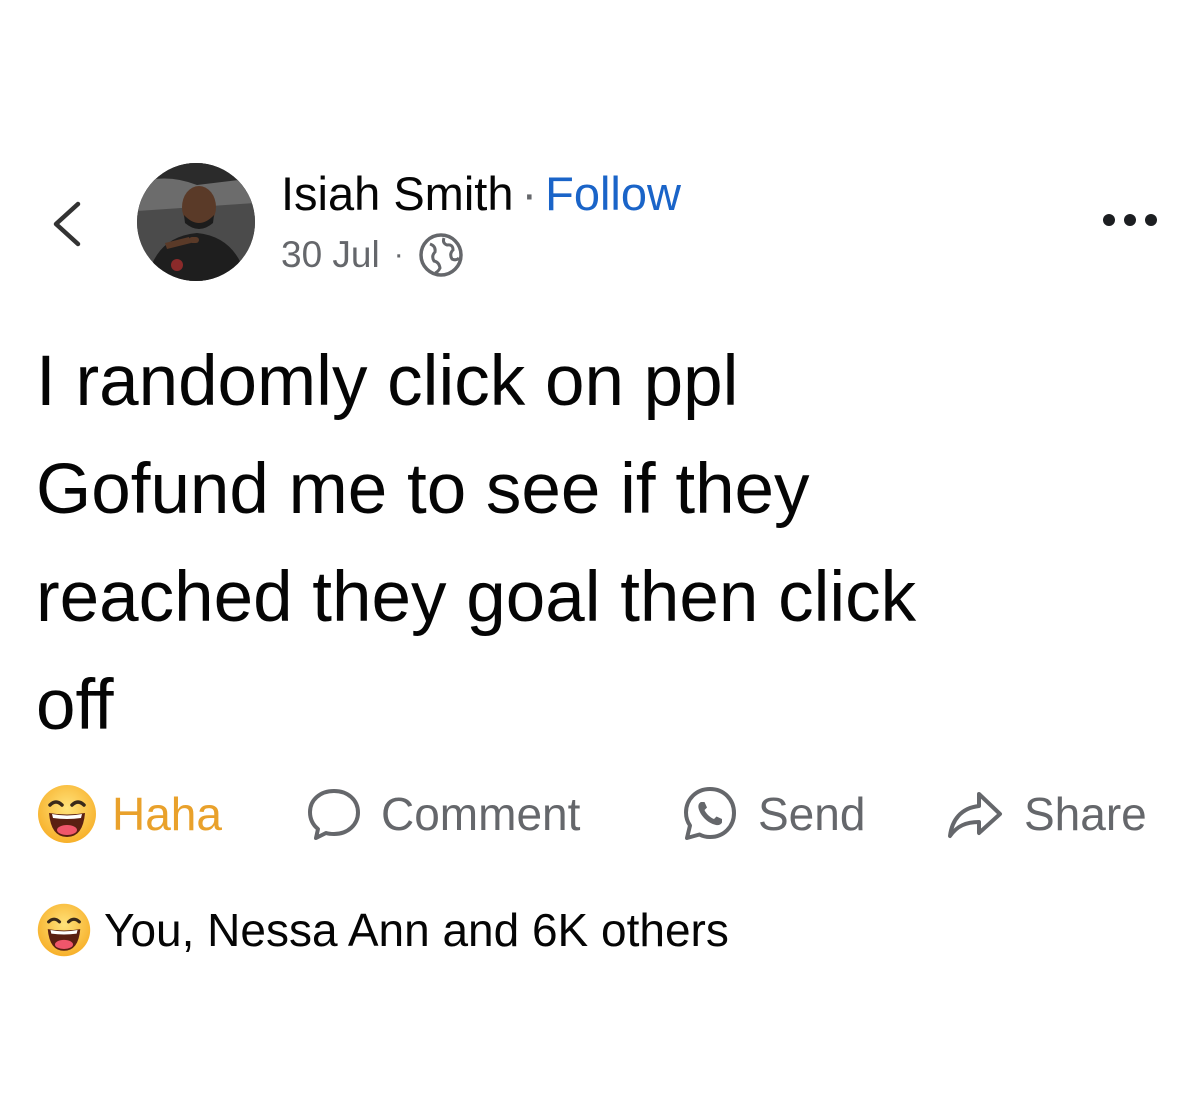  I want to click on whatsapp-icon, so click(710, 813).